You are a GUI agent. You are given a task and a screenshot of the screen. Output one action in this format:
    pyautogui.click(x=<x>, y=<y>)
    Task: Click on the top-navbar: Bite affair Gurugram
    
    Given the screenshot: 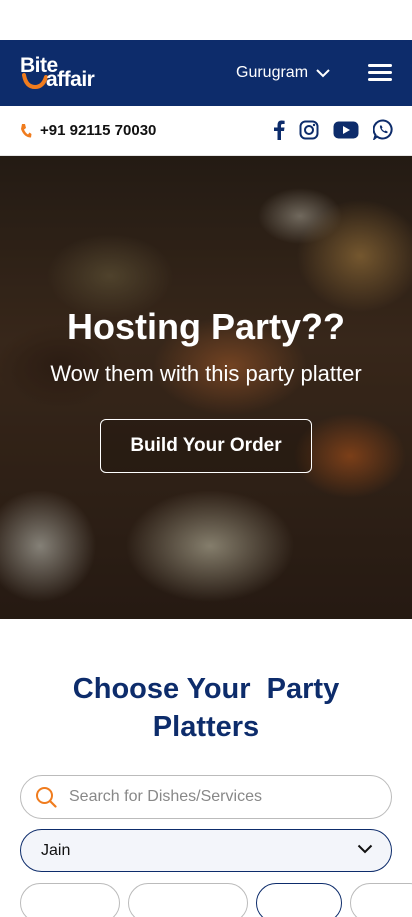 What is the action you would take?
    pyautogui.click(x=206, y=73)
    